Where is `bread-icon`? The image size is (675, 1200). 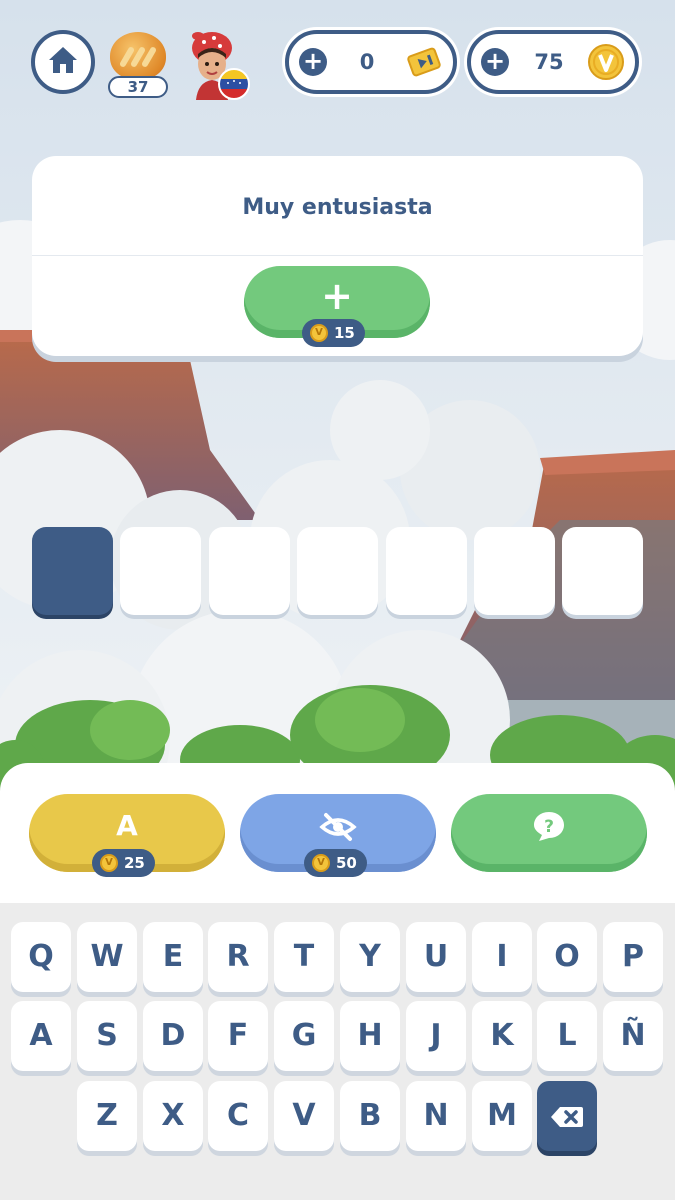
bread-icon is located at coordinates (138, 56).